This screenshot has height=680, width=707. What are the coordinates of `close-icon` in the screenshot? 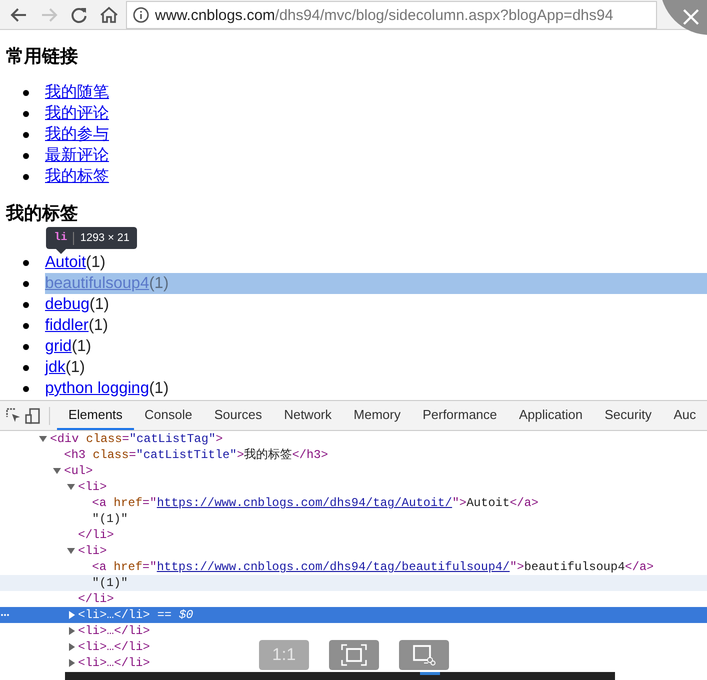 It's located at (691, 17).